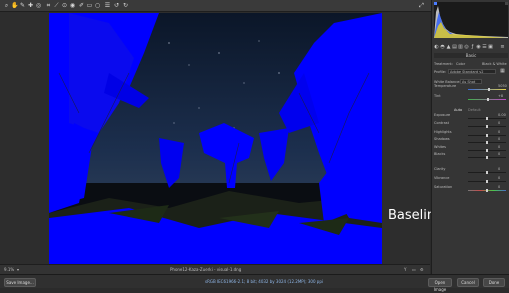  Describe the element at coordinates (440, 285) in the screenshot. I see `open-image-button: Open Image` at that location.